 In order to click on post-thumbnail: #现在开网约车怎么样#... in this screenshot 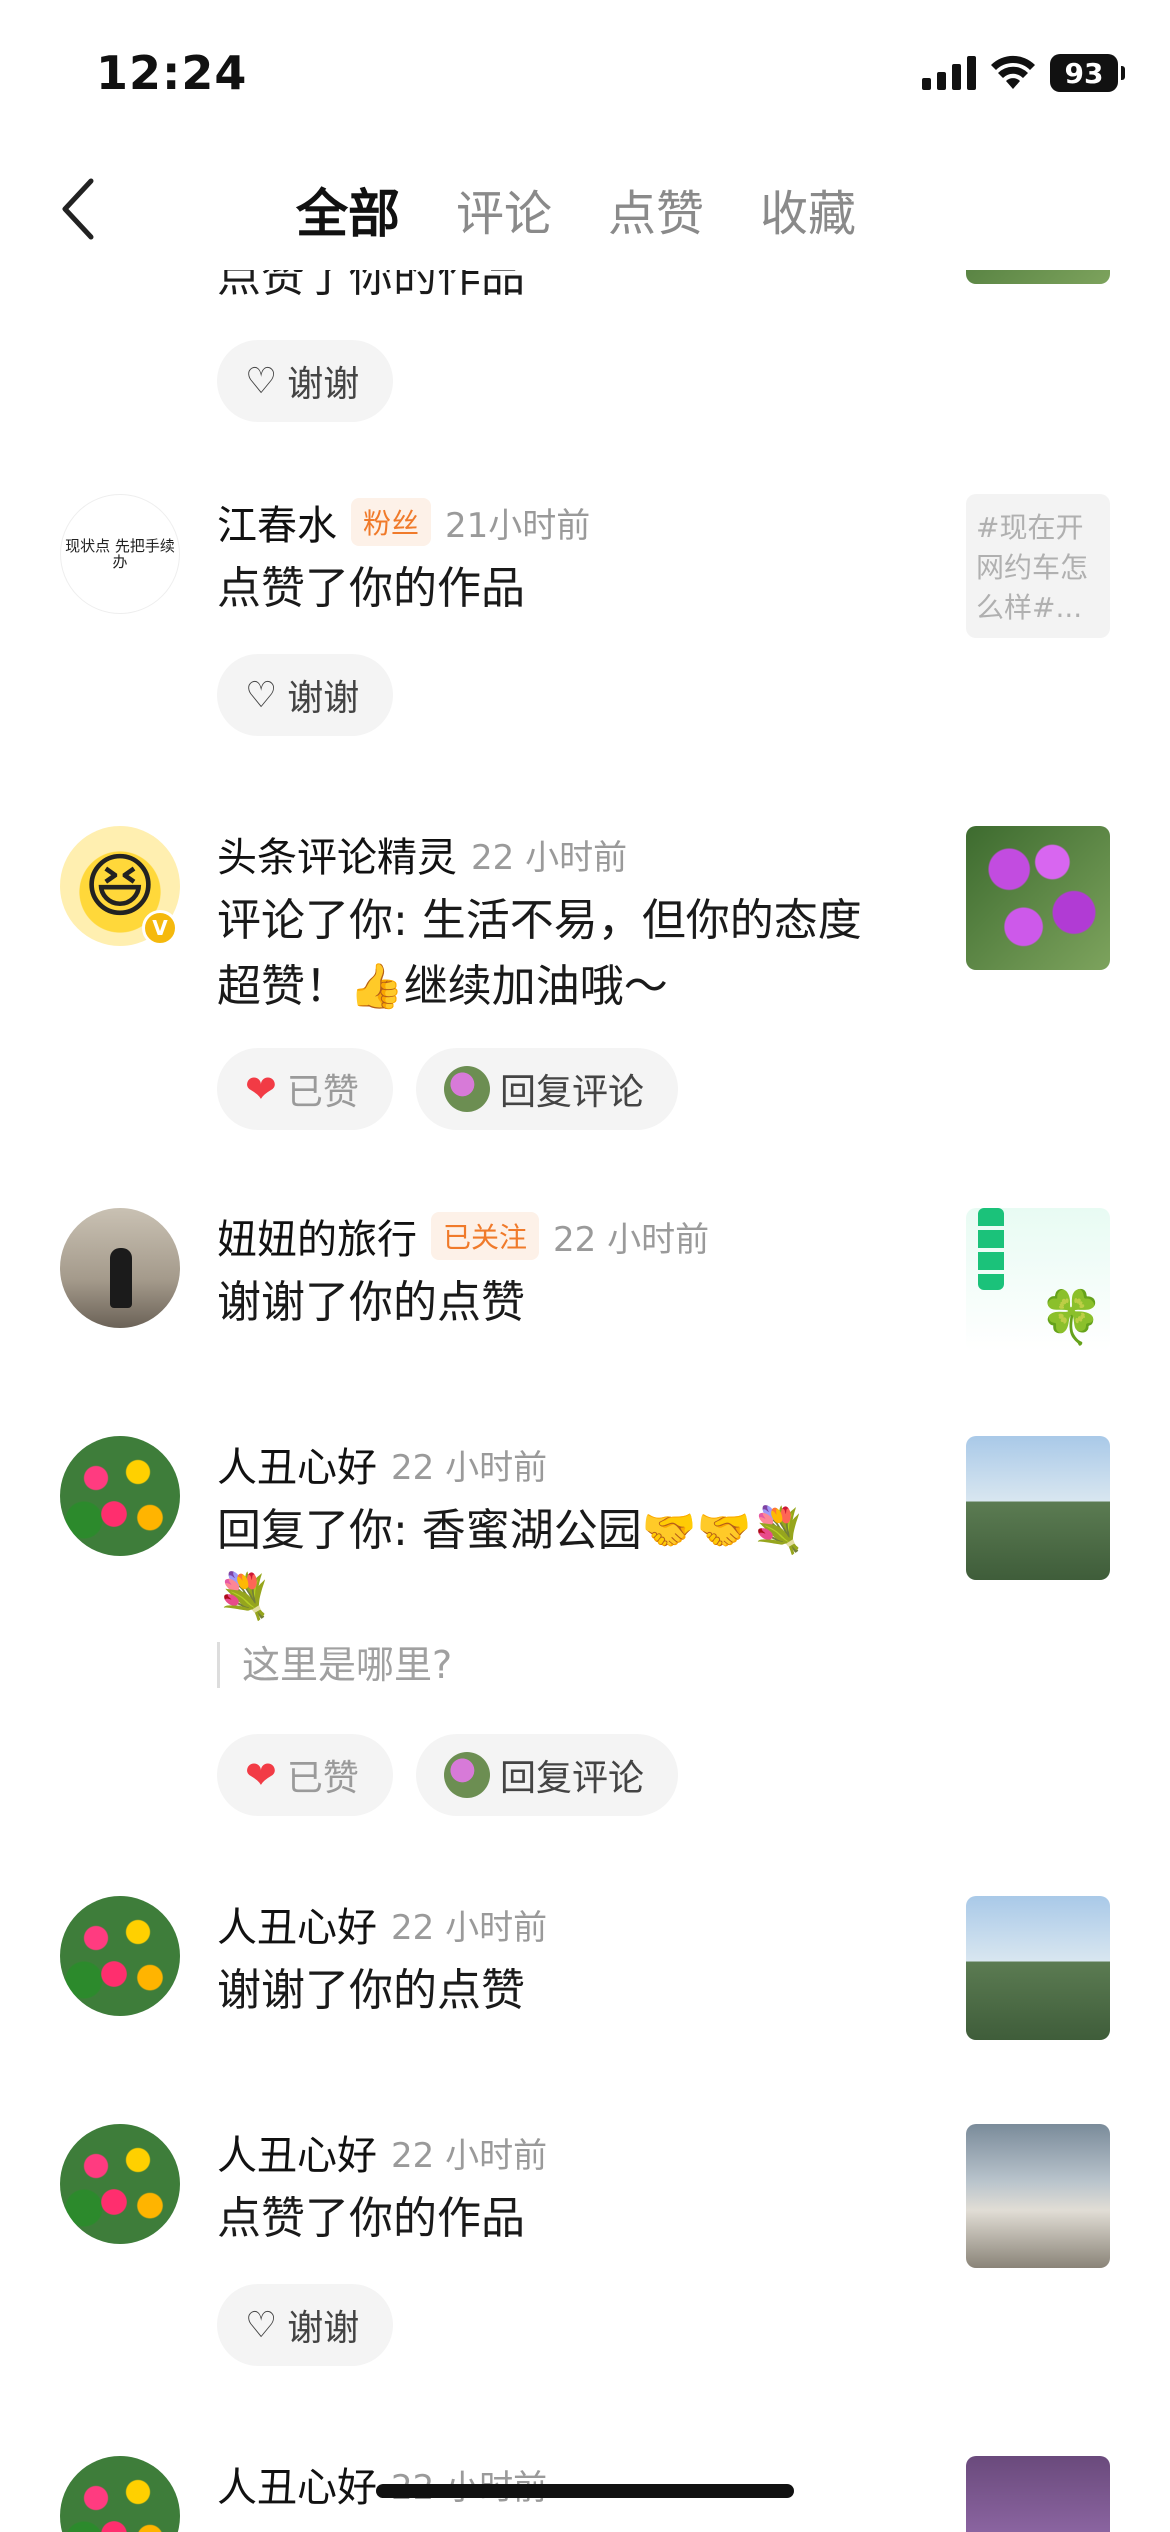, I will do `click(1038, 566)`.